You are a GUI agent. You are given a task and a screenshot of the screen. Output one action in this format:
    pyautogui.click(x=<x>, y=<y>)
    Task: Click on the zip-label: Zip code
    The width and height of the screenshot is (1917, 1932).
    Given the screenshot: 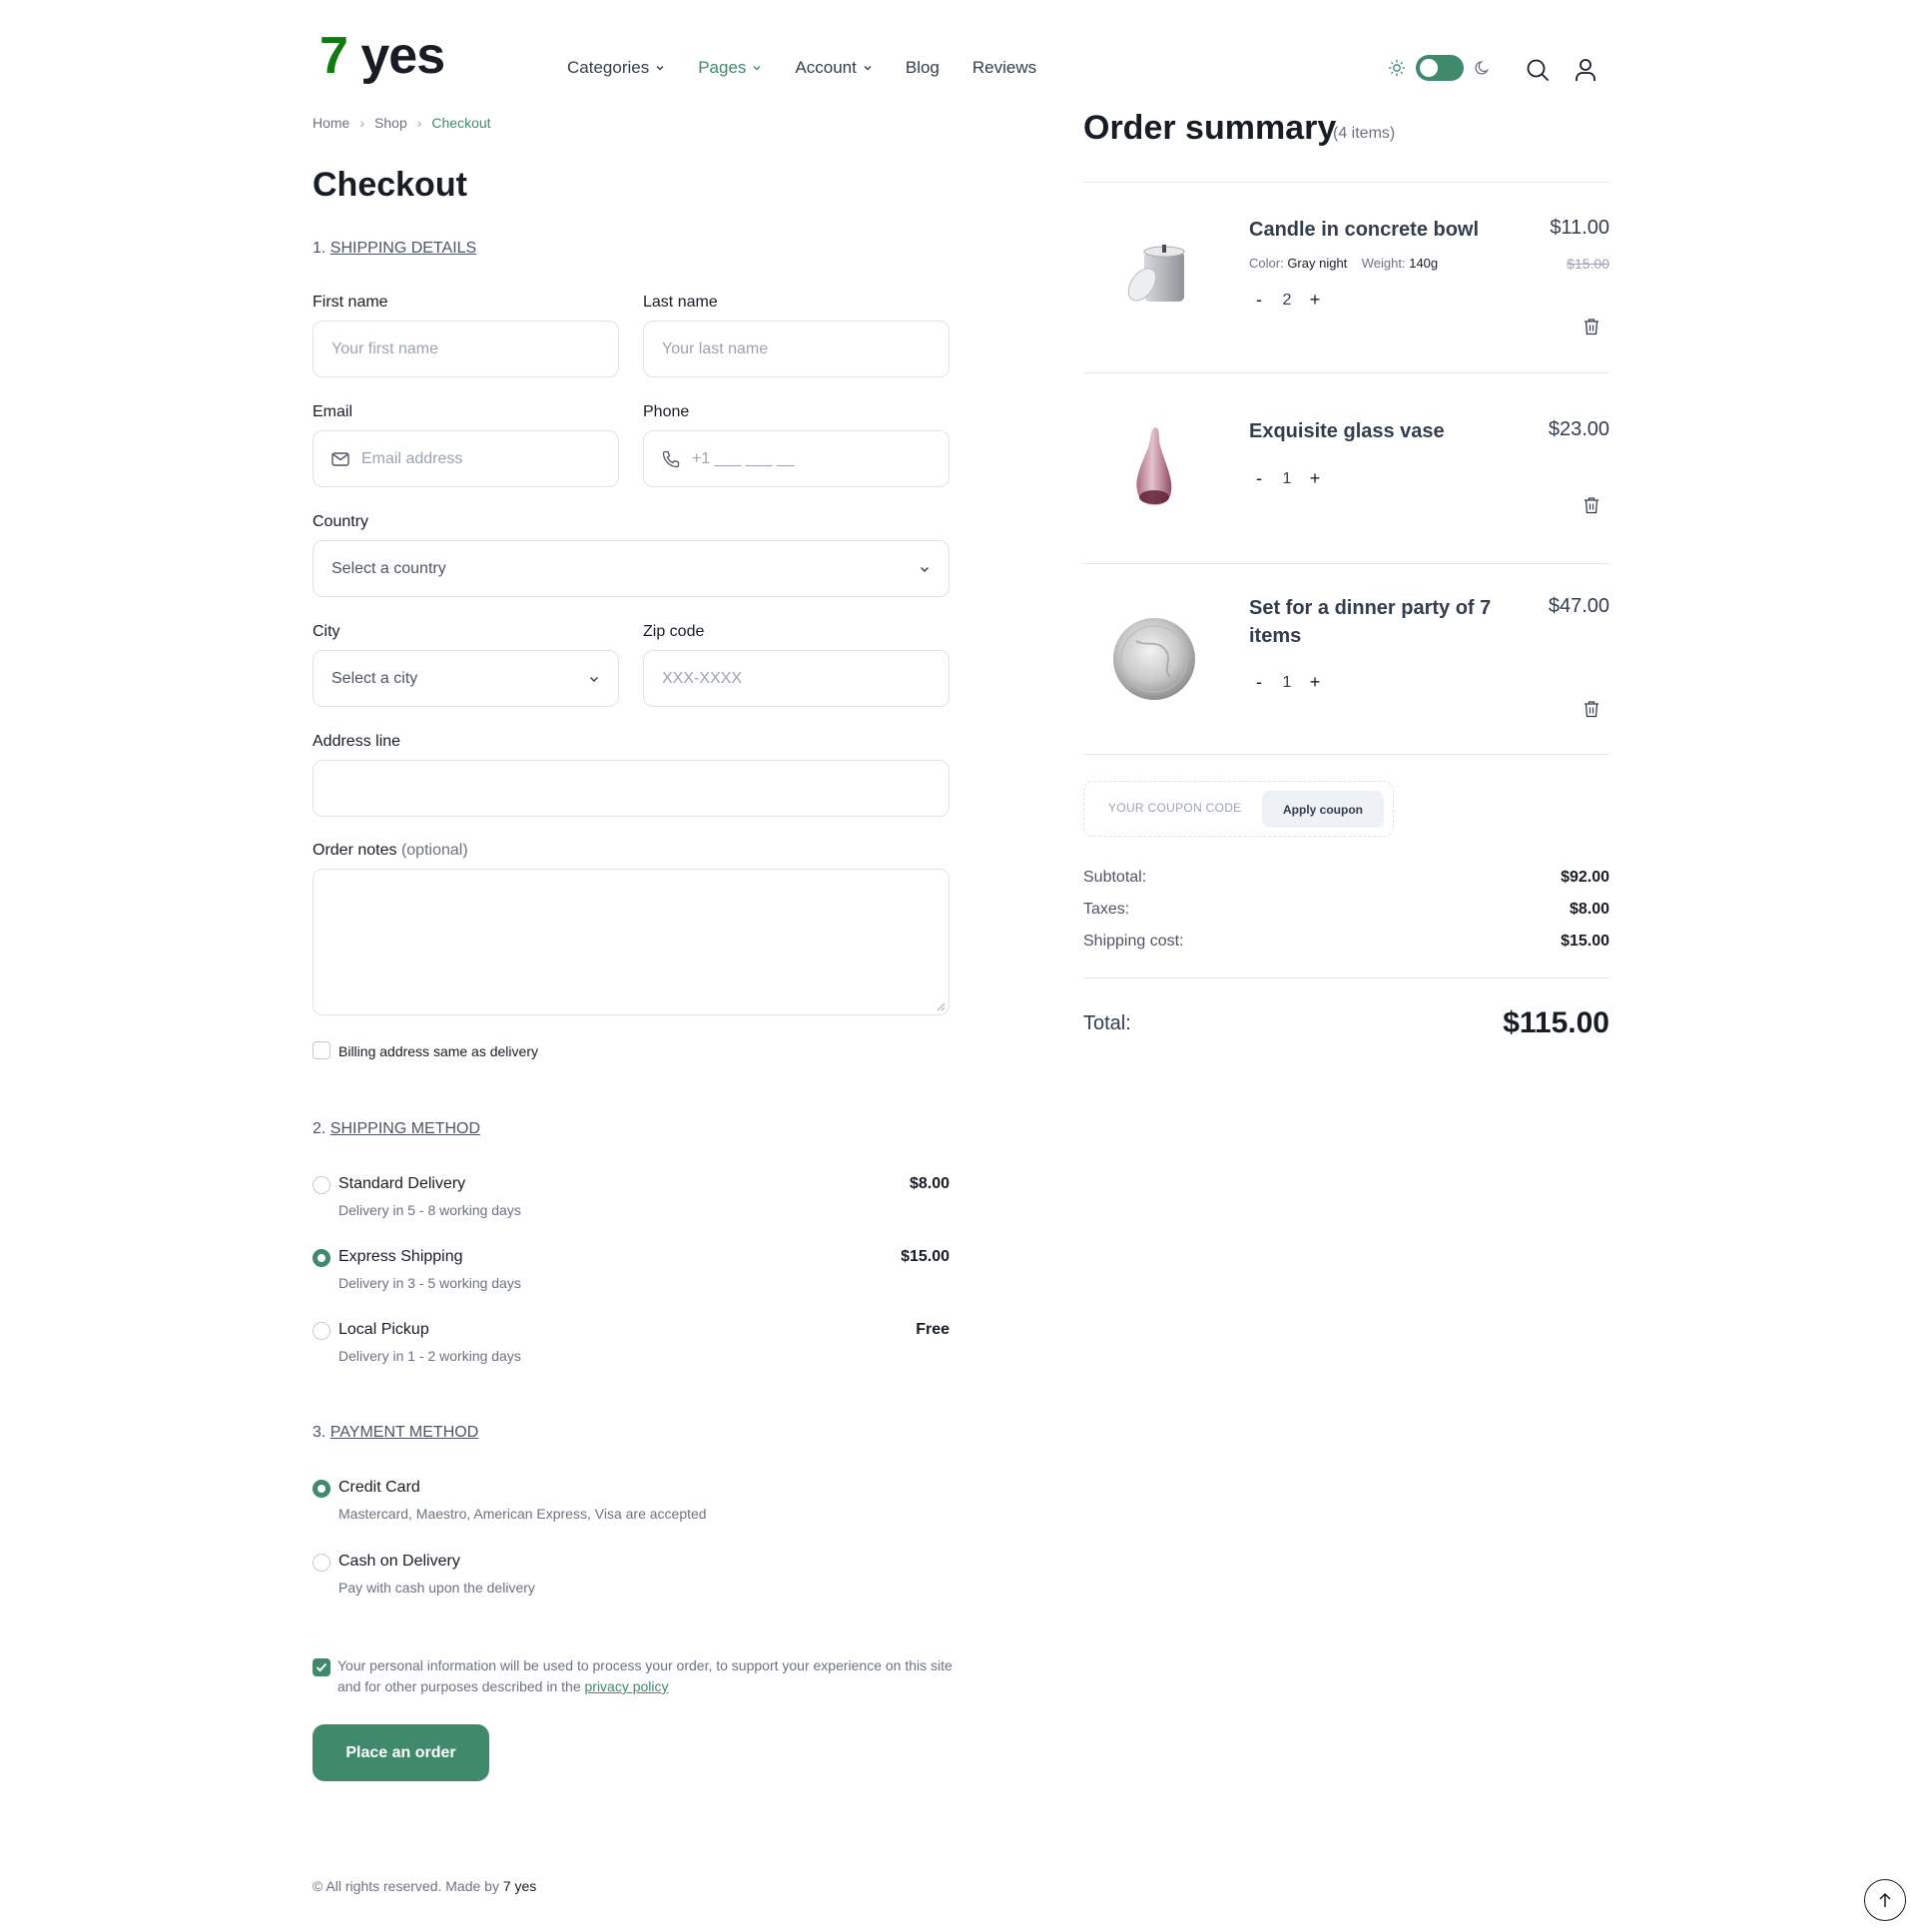 What is the action you would take?
    pyautogui.click(x=674, y=631)
    